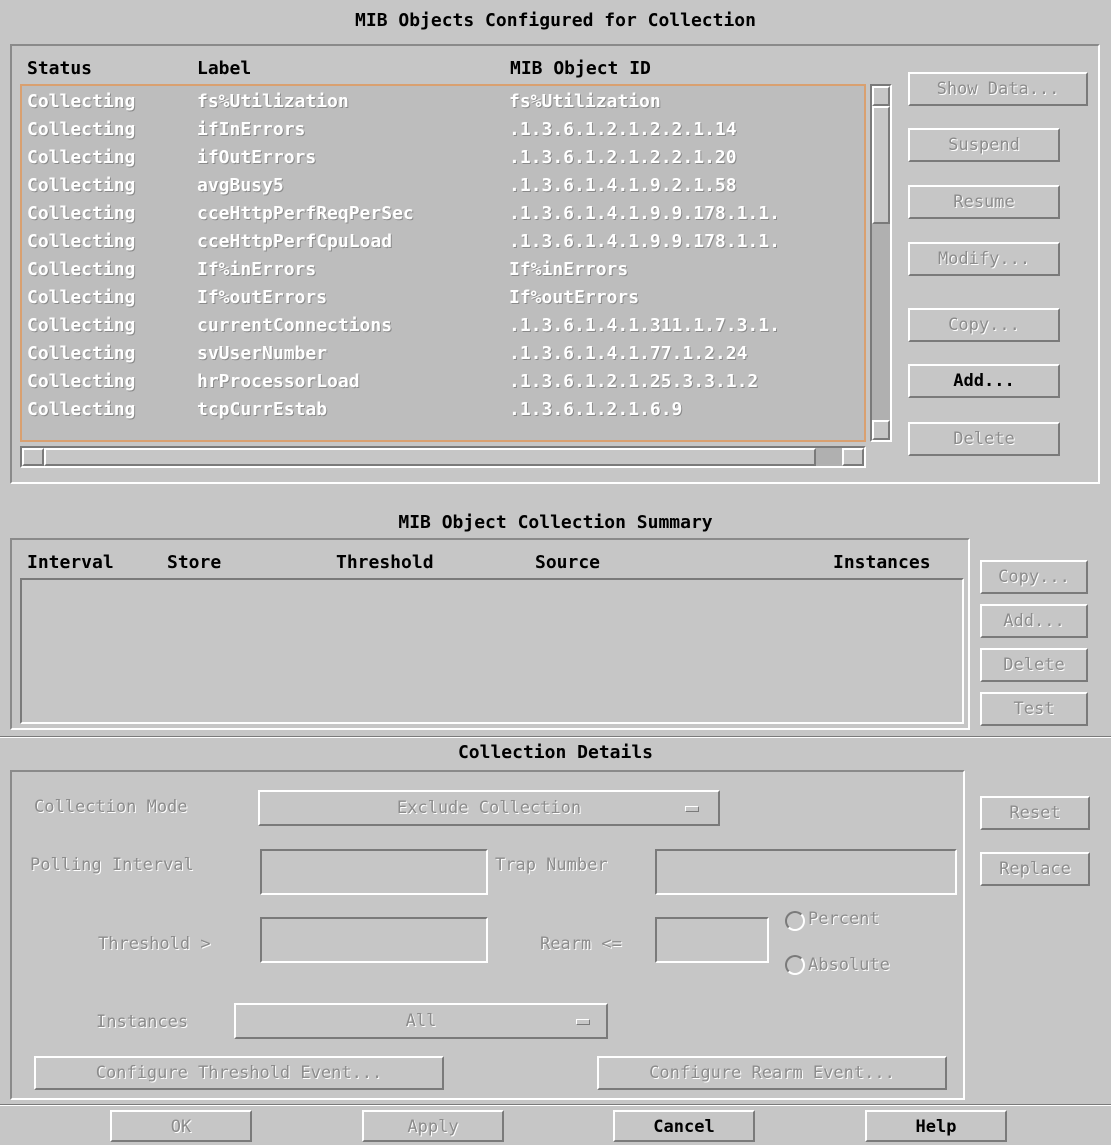 This screenshot has height=1145, width=1111. What do you see at coordinates (262, 353) in the screenshot?
I see `row-label: svUserNumber` at bounding box center [262, 353].